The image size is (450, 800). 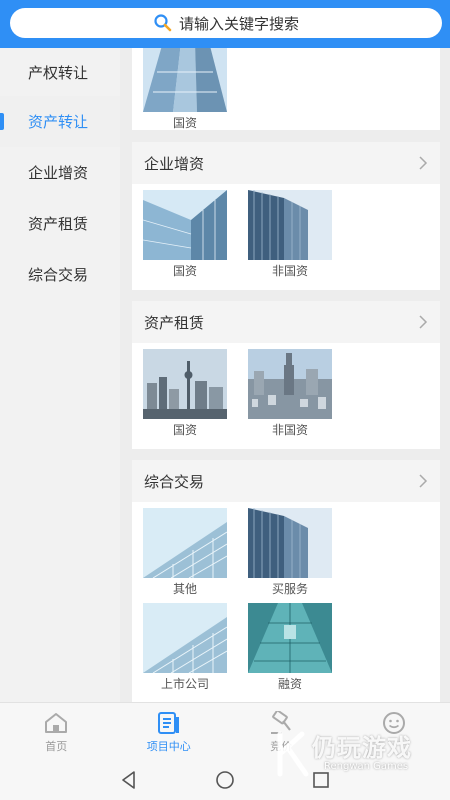 I want to click on glass-tower-image, so click(x=290, y=638).